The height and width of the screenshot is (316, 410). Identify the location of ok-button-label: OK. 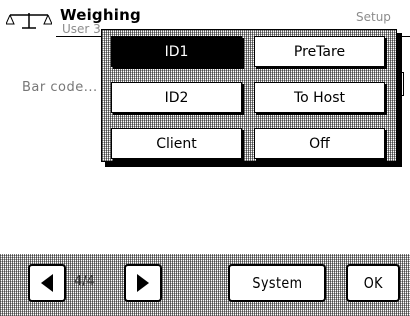
(373, 283).